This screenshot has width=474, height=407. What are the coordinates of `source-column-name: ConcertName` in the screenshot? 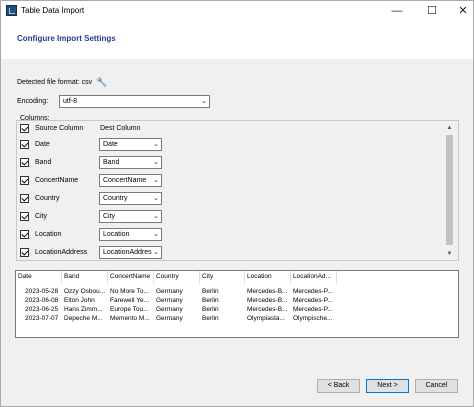 It's located at (57, 180).